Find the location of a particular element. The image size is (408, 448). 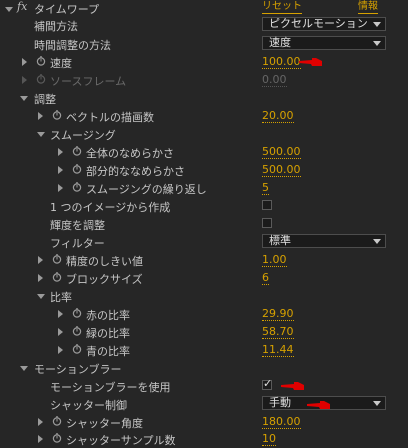

checkmark-icon: ✓ is located at coordinates (268, 383).